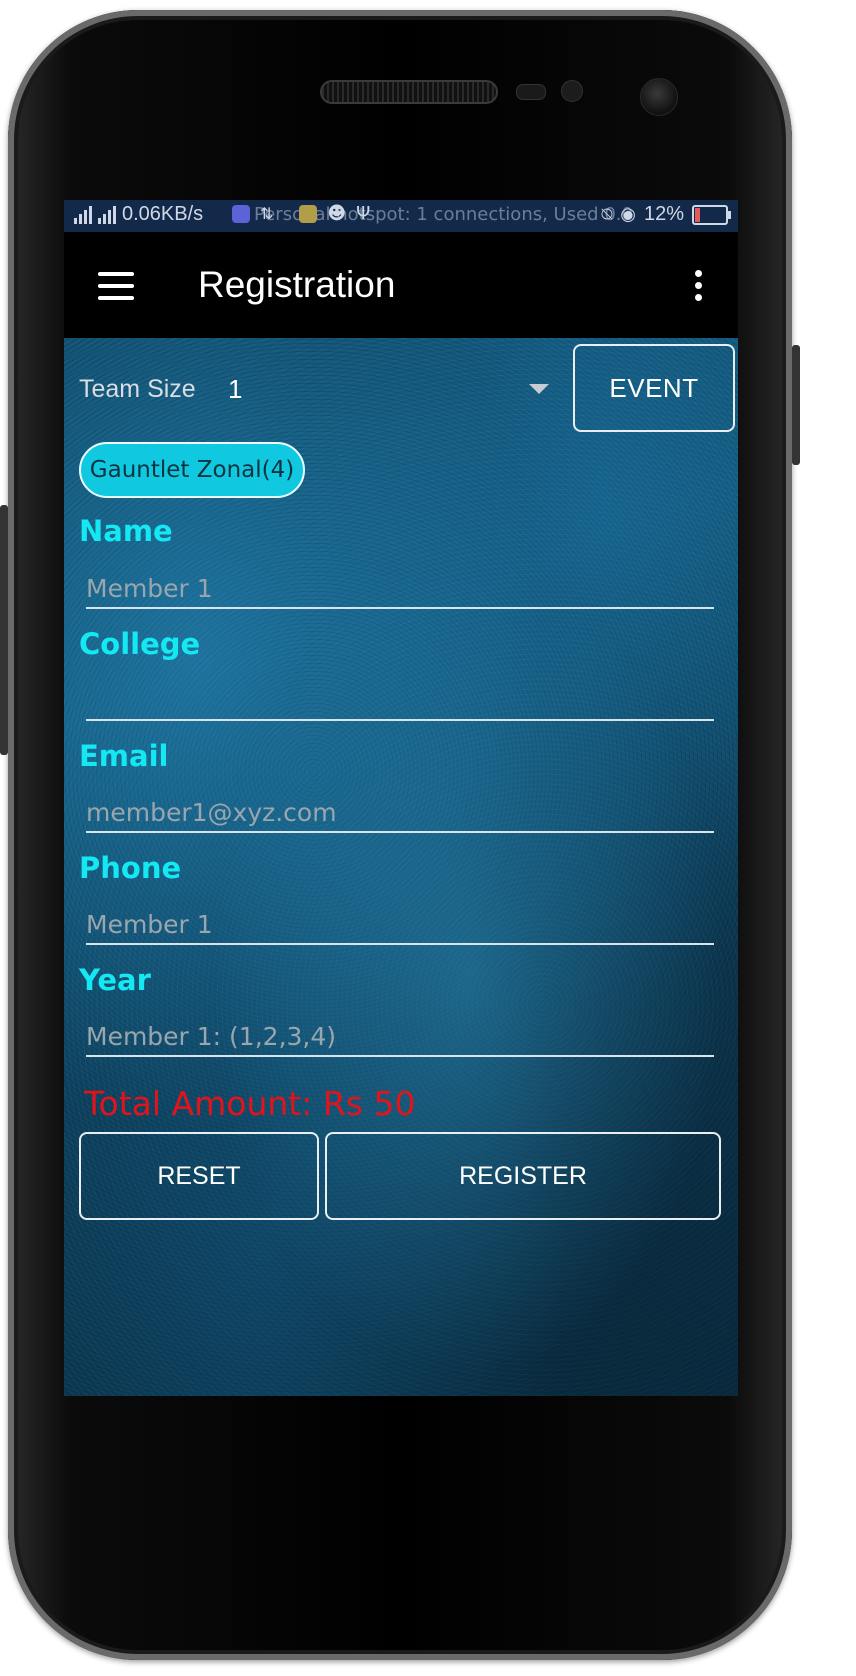 The width and height of the screenshot is (856, 1676). What do you see at coordinates (400, 701) in the screenshot?
I see `college-field` at bounding box center [400, 701].